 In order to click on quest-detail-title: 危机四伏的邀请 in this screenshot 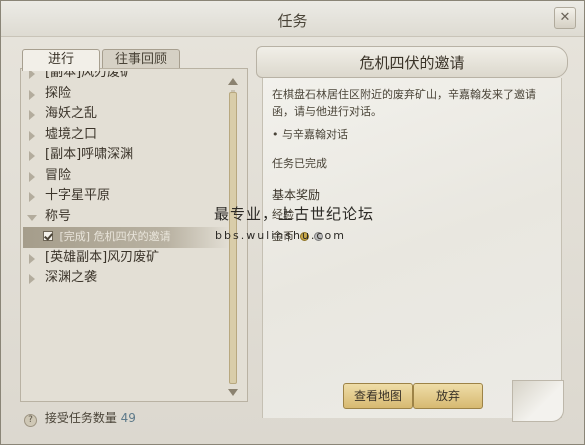, I will do `click(412, 63)`.